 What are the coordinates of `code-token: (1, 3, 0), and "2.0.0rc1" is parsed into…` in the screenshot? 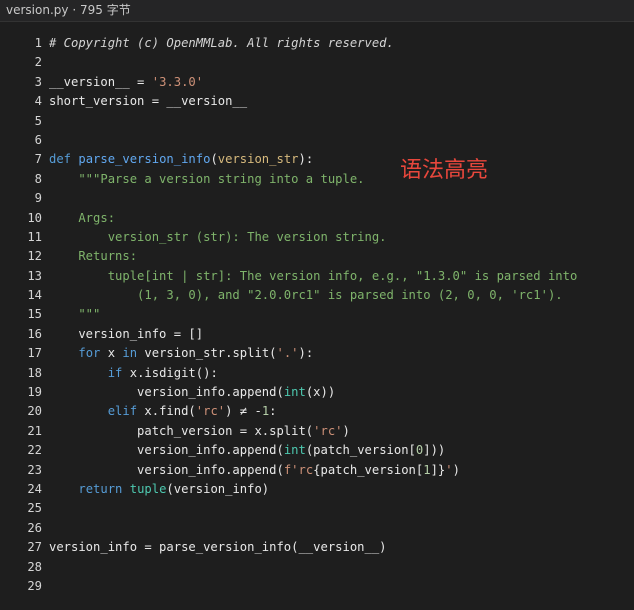 It's located at (306, 295).